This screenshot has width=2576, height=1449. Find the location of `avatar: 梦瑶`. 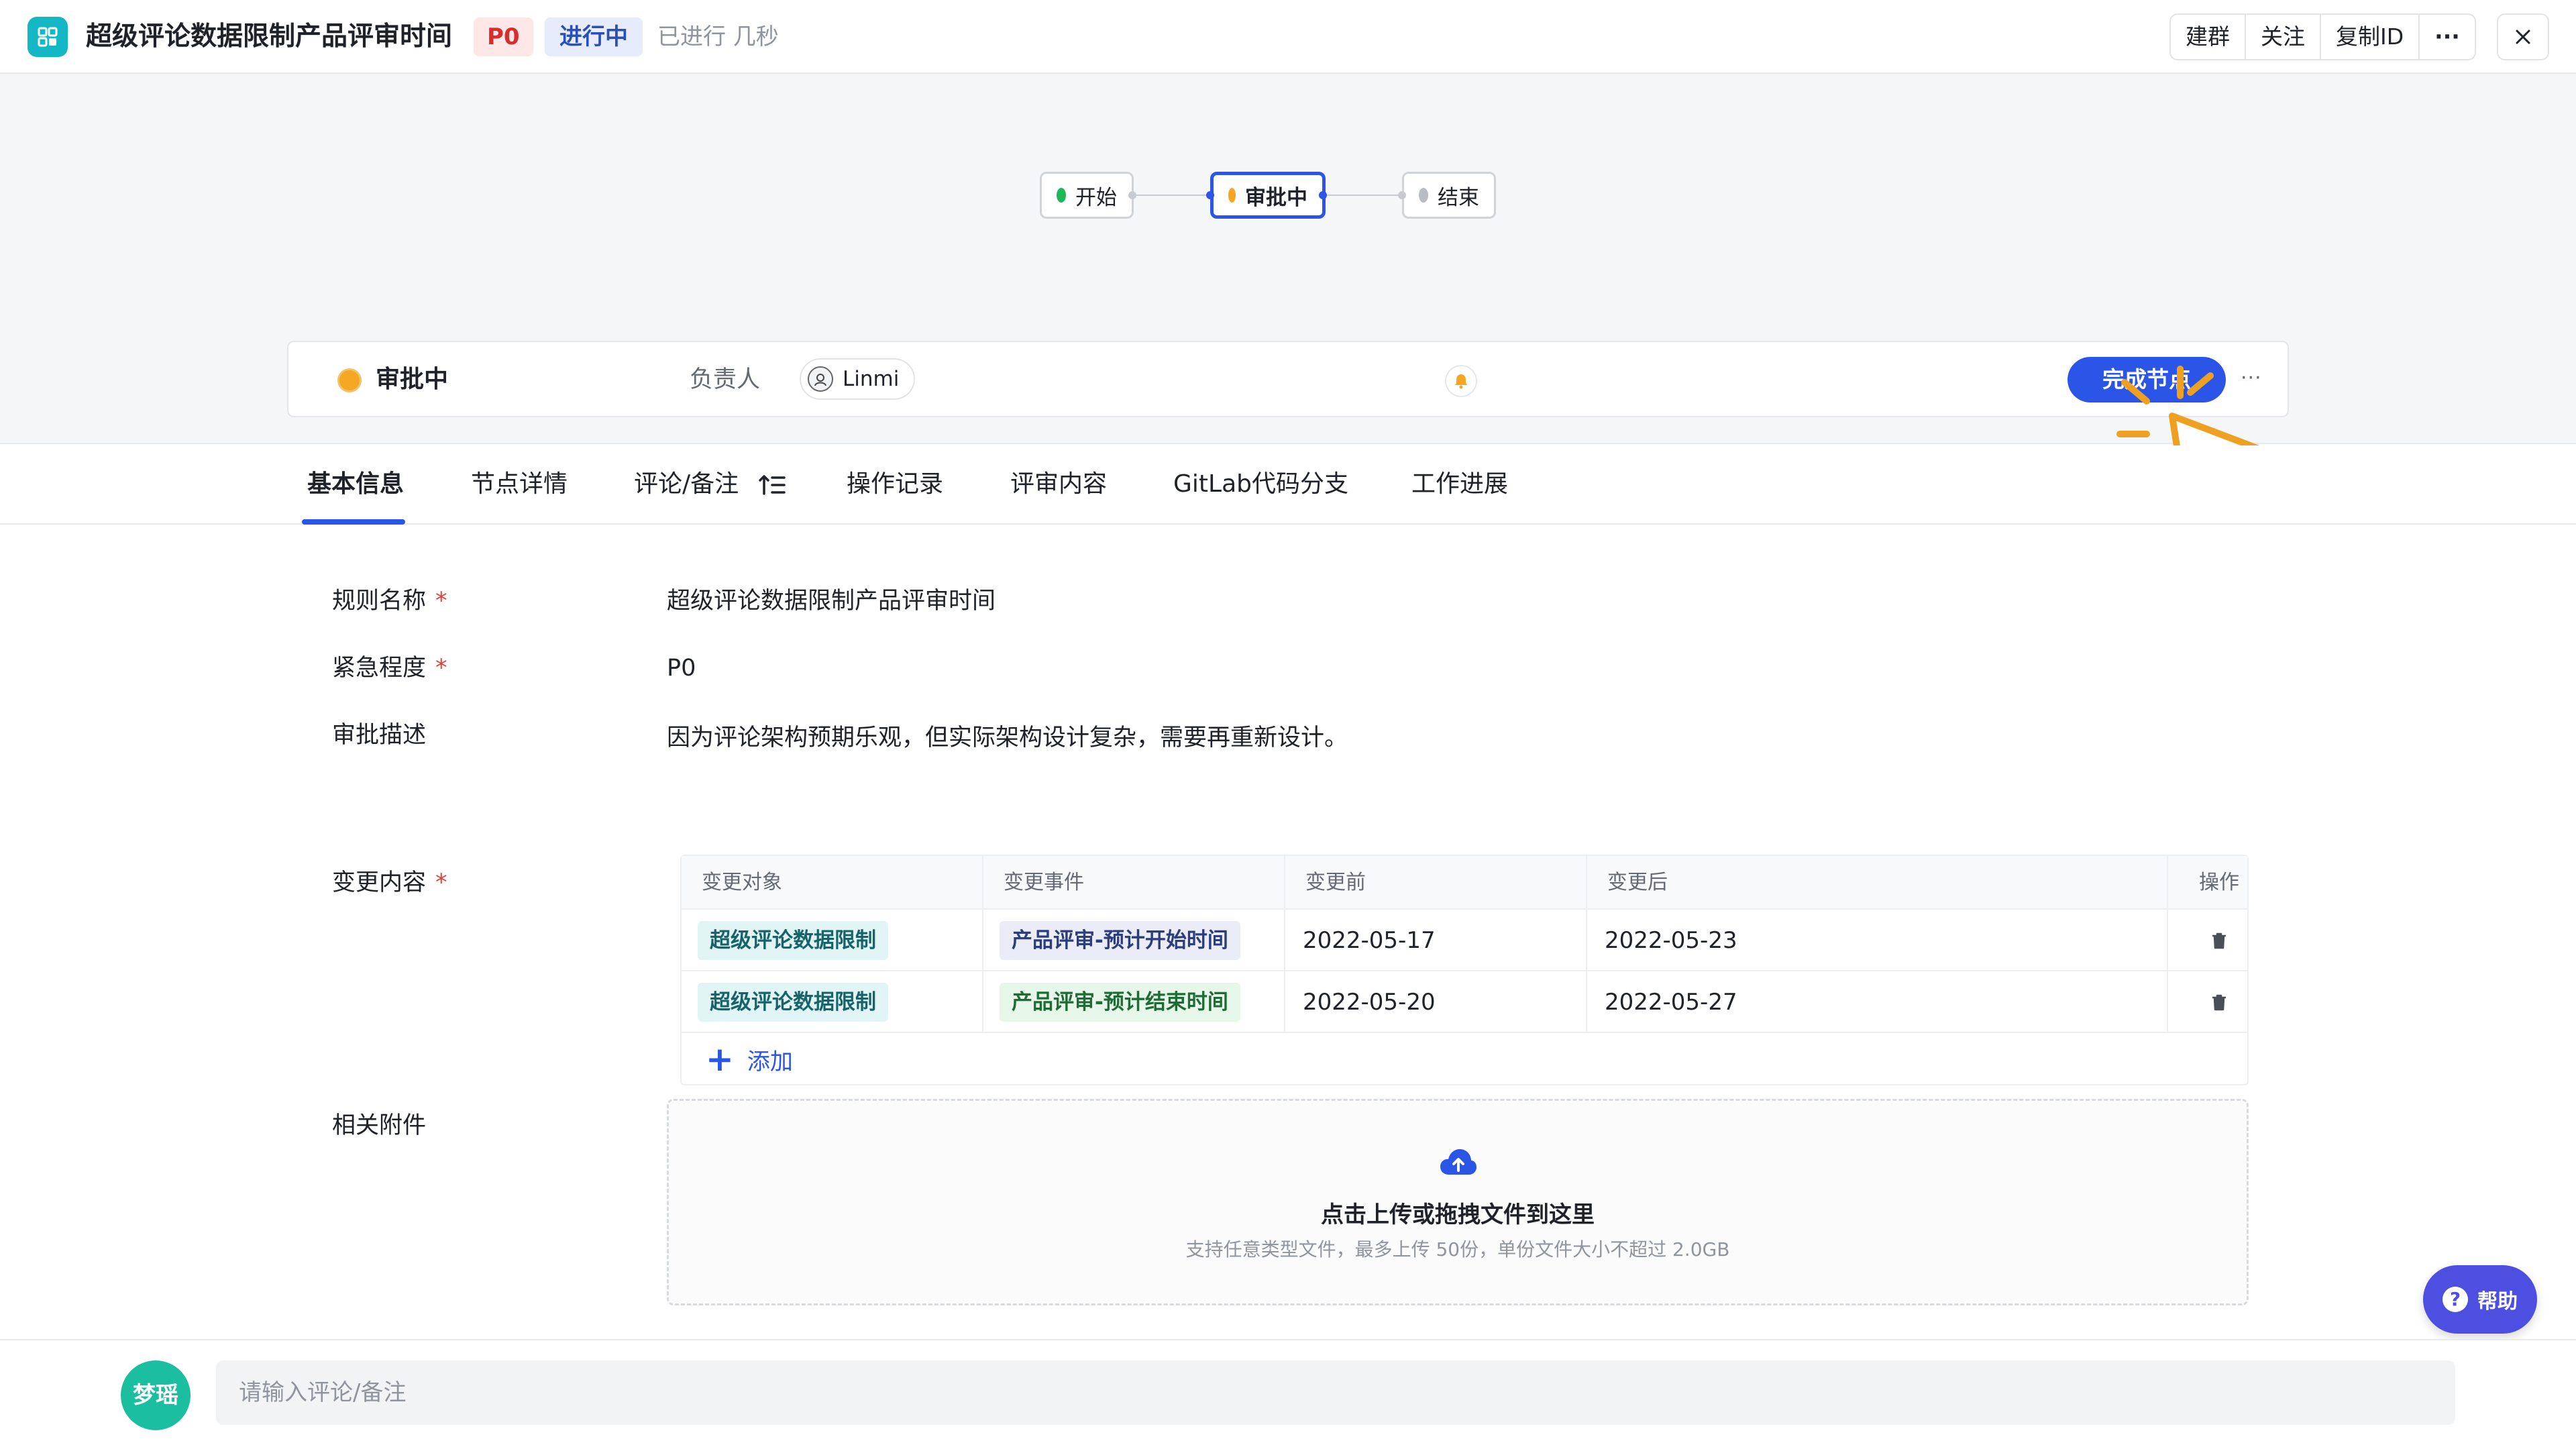

avatar: 梦瑶 is located at coordinates (156, 1395).